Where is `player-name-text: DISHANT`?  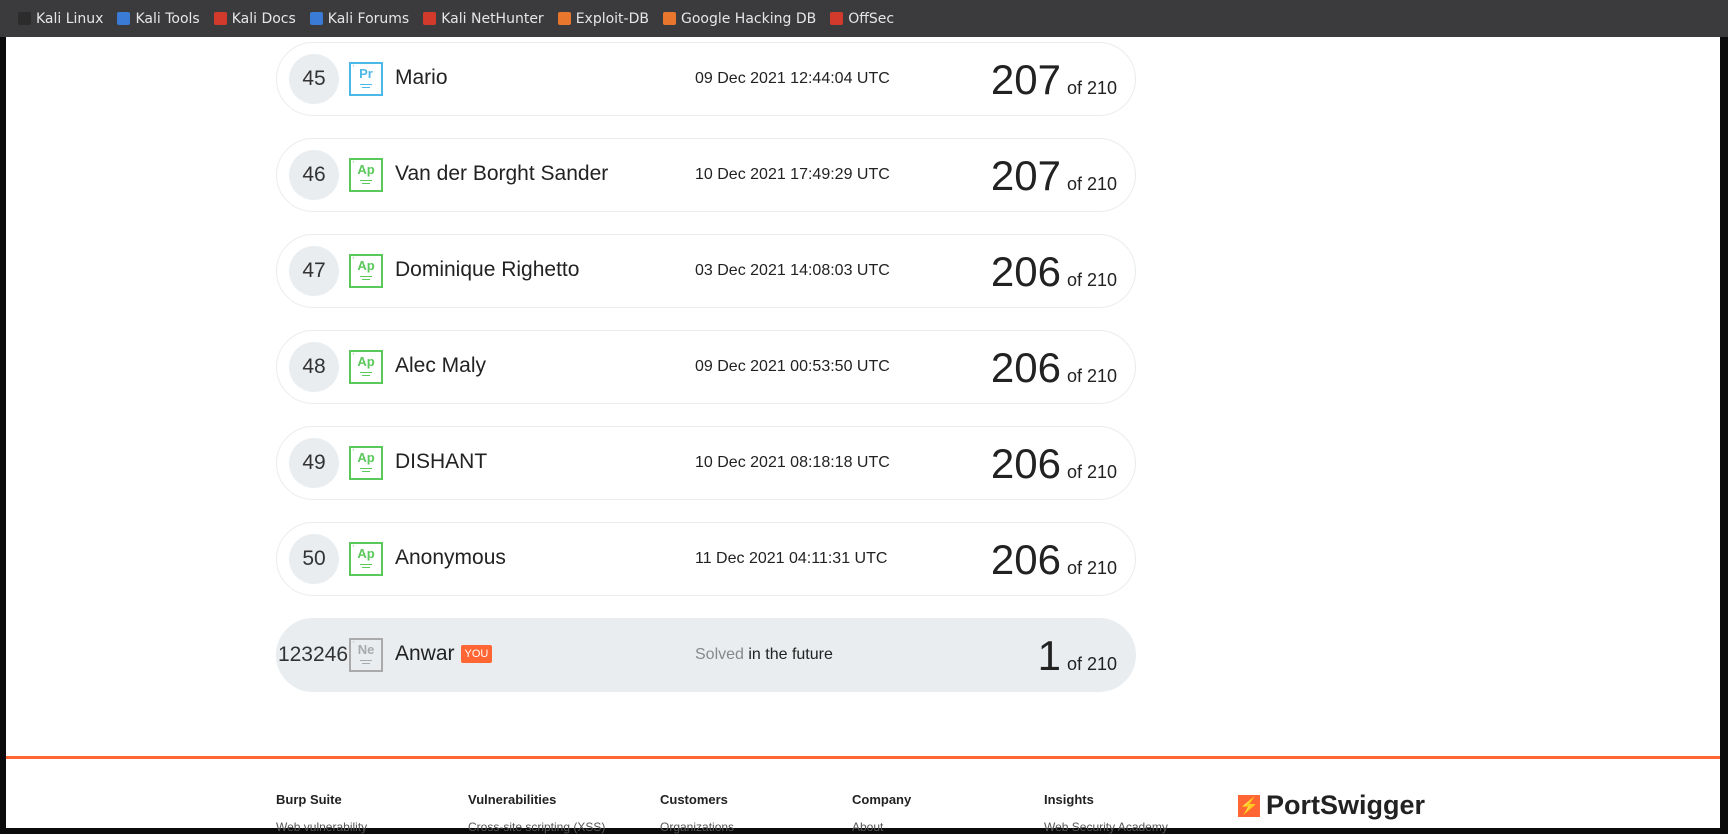
player-name-text: DISHANT is located at coordinates (441, 461).